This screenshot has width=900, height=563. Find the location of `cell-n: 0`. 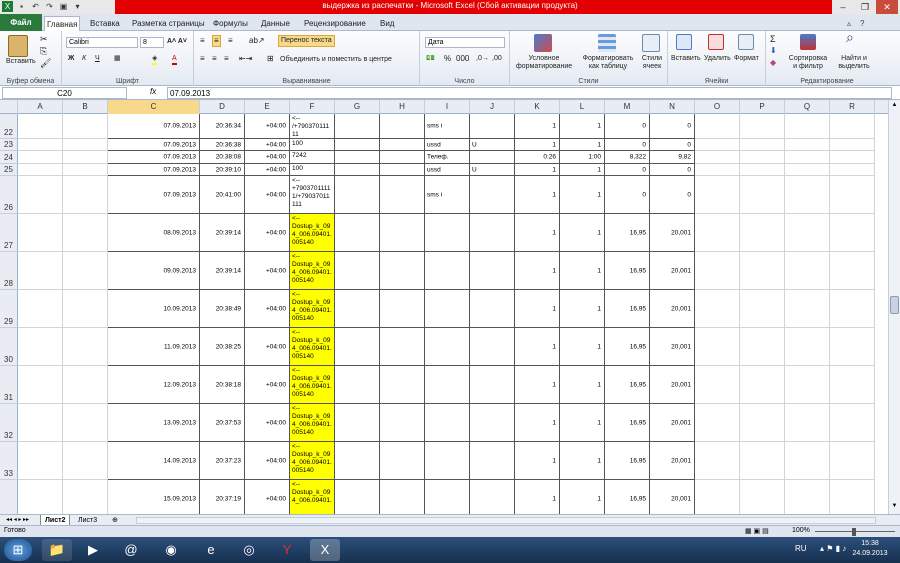

cell-n: 0 is located at coordinates (672, 170).